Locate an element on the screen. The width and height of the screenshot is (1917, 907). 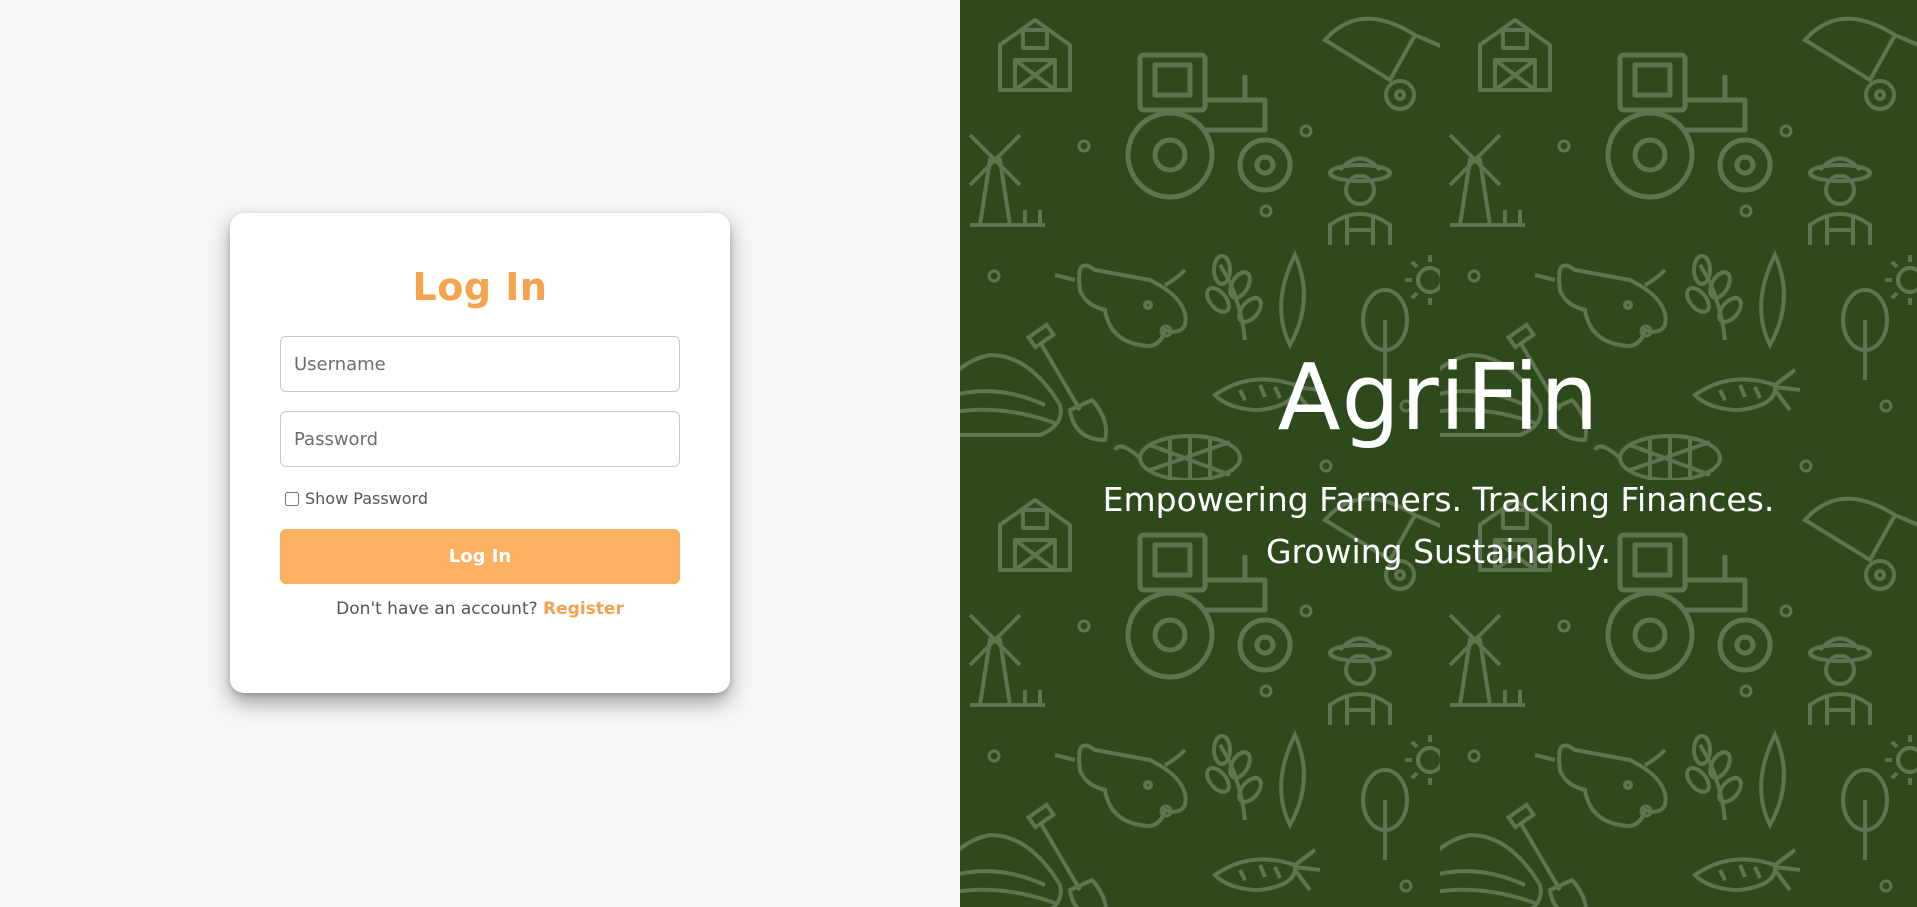
show-password-label: Show Password is located at coordinates (366, 498).